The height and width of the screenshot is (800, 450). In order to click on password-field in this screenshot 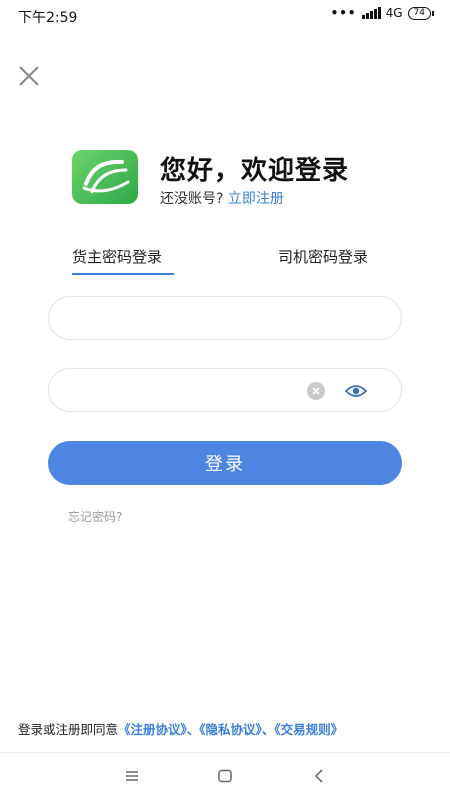, I will do `click(225, 390)`.